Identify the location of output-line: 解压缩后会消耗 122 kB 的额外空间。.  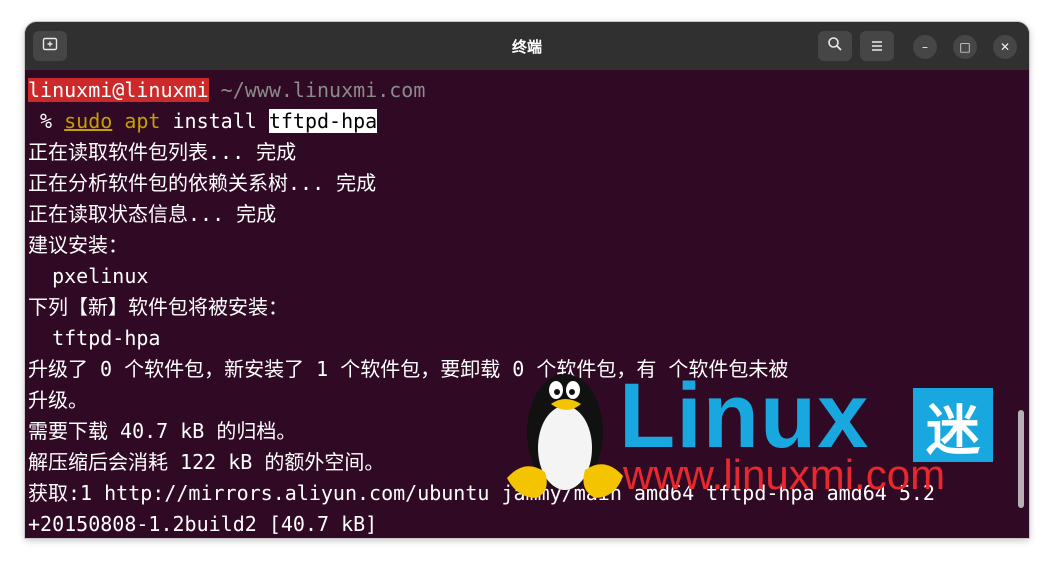
(206, 462).